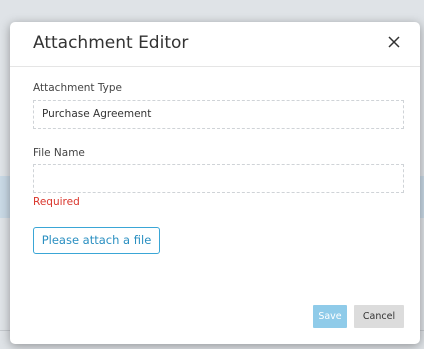 The height and width of the screenshot is (349, 424). What do you see at coordinates (111, 43) in the screenshot?
I see `dialog-title: Attachment Editor` at bounding box center [111, 43].